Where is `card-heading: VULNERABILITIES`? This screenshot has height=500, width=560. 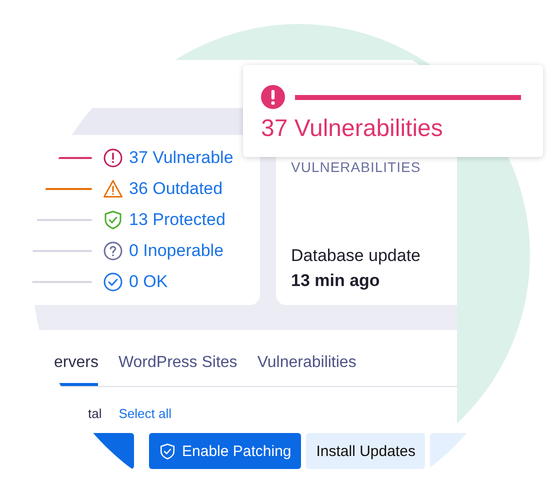
card-heading: VULNERABILITIES is located at coordinates (356, 167).